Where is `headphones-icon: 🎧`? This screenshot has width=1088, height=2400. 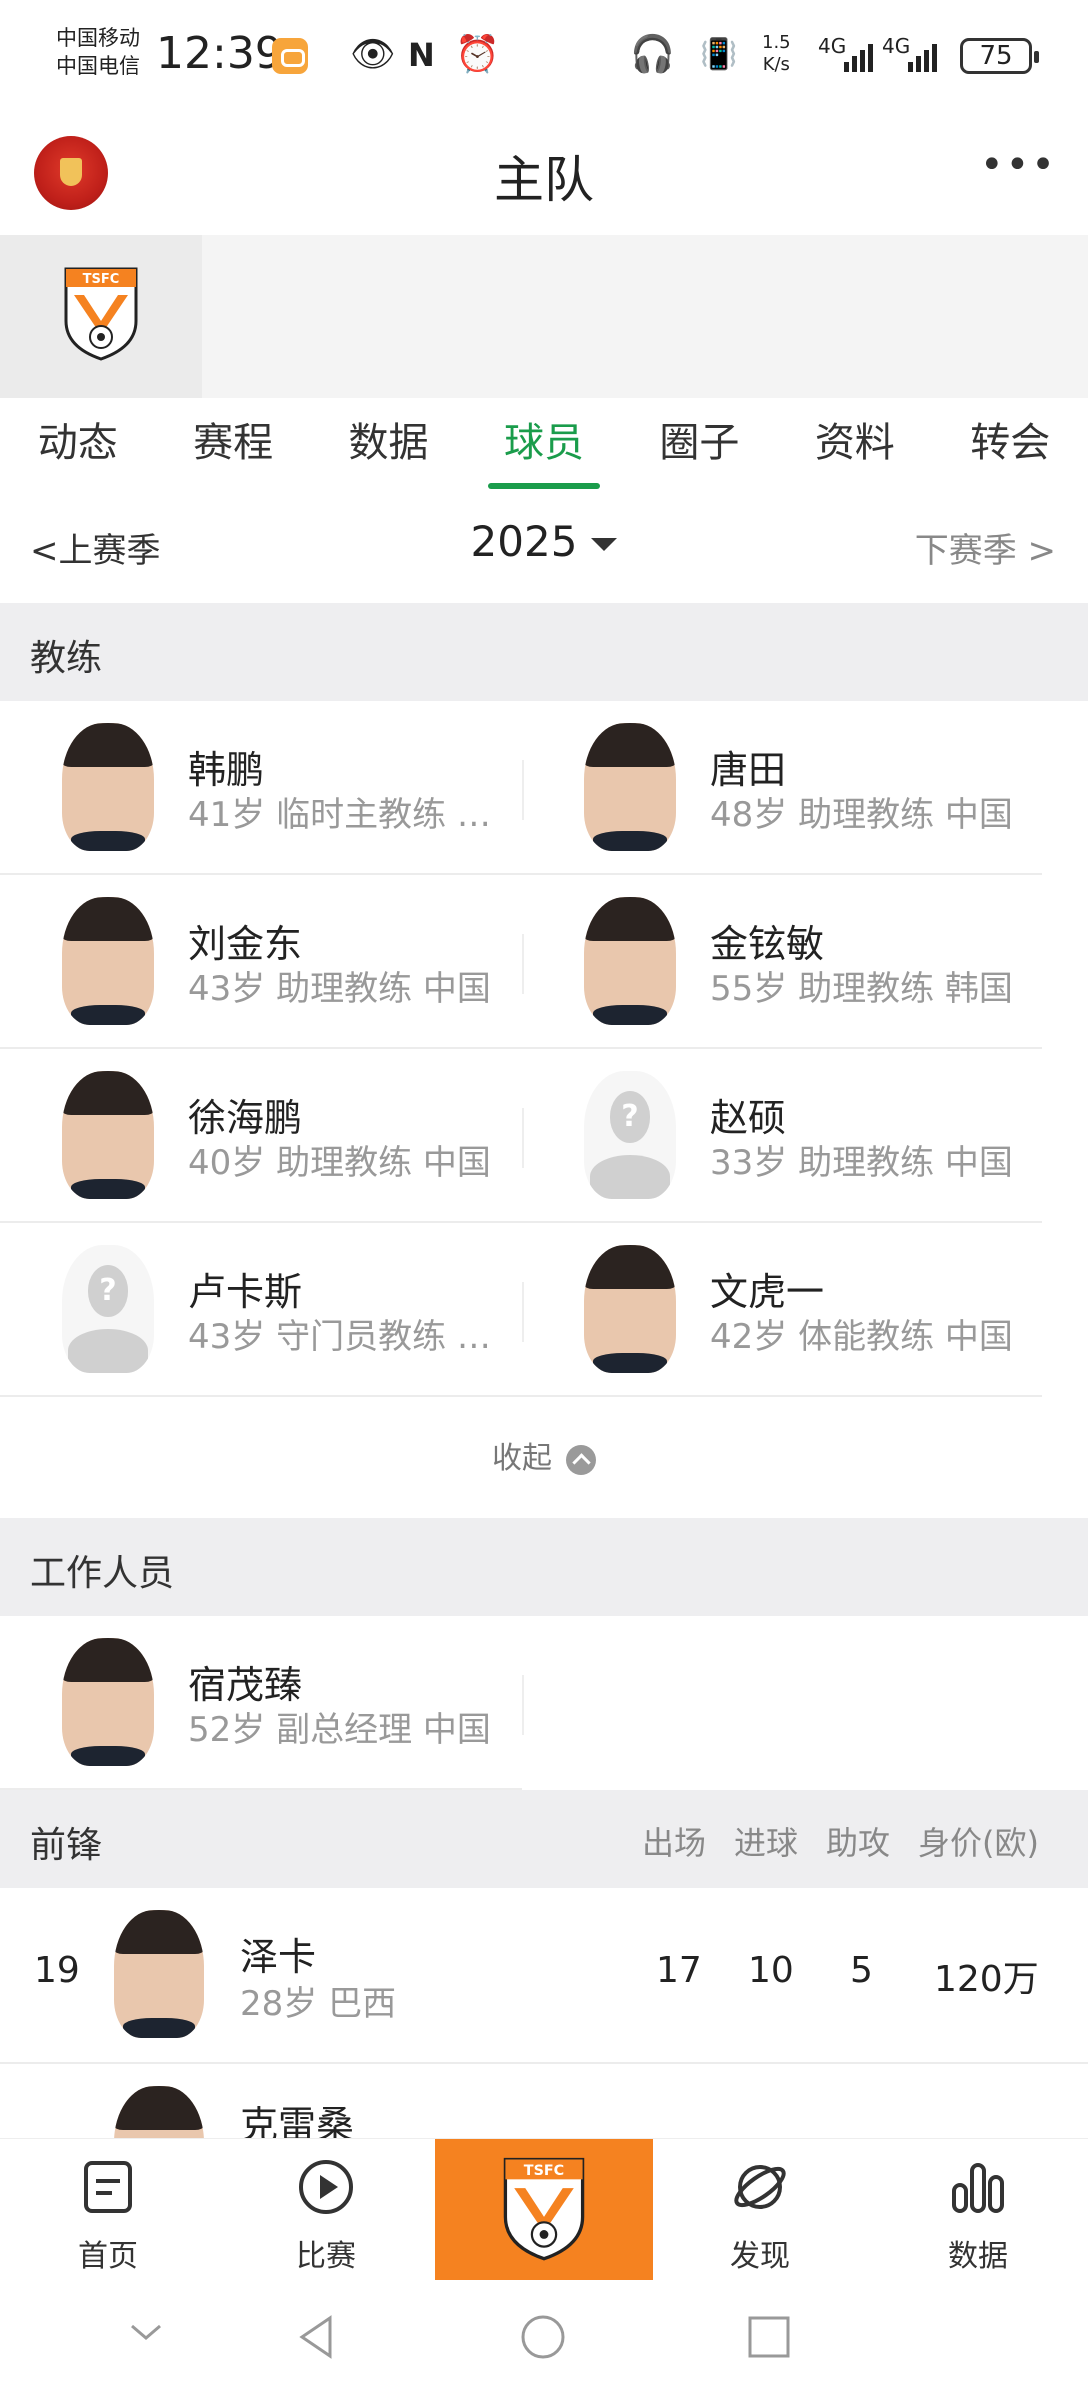 headphones-icon: 🎧 is located at coordinates (652, 54).